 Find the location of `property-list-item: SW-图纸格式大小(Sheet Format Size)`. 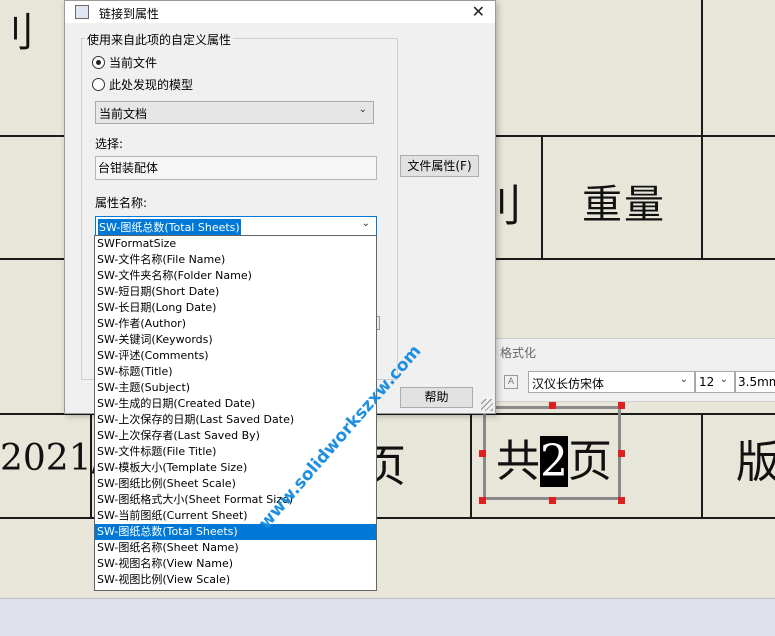

property-list-item: SW-图纸格式大小(Sheet Format Size) is located at coordinates (235, 500).